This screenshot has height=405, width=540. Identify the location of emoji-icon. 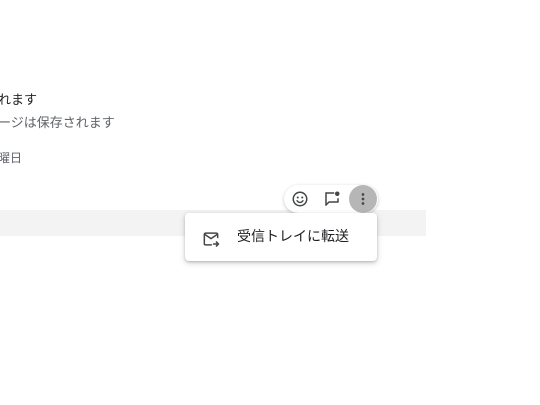
(300, 199).